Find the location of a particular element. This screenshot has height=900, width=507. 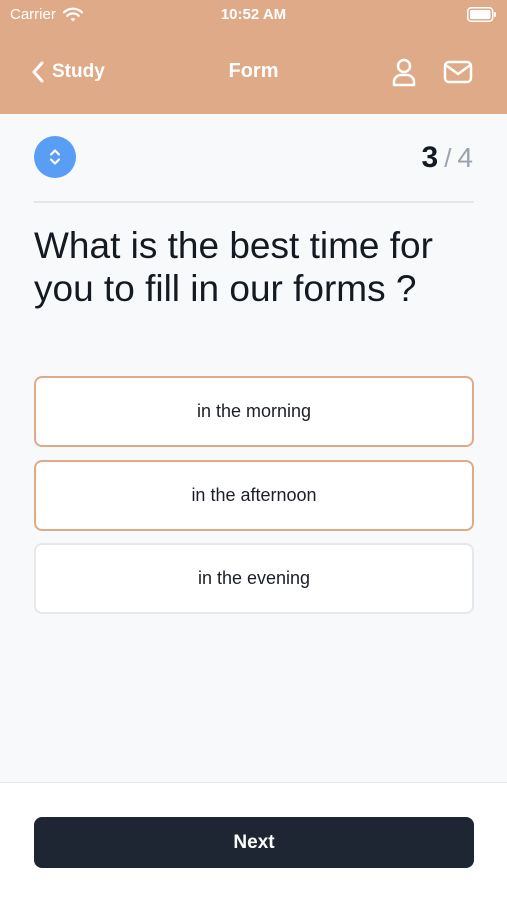

app-header: Carrier 10:52 AM Study Form is located at coordinates (253, 57).